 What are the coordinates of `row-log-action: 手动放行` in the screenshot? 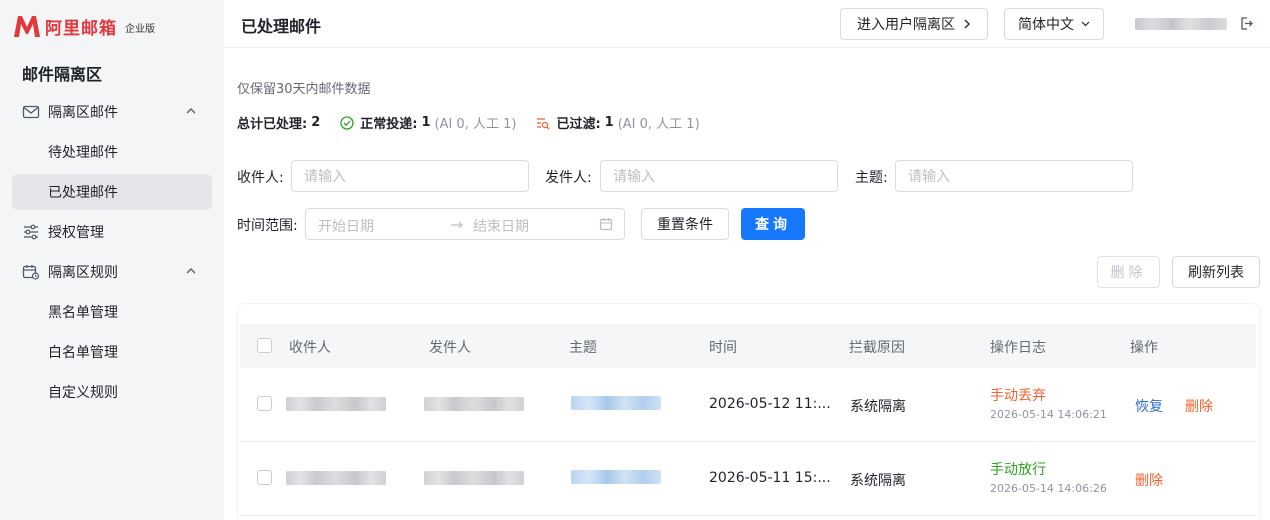 It's located at (1018, 470).